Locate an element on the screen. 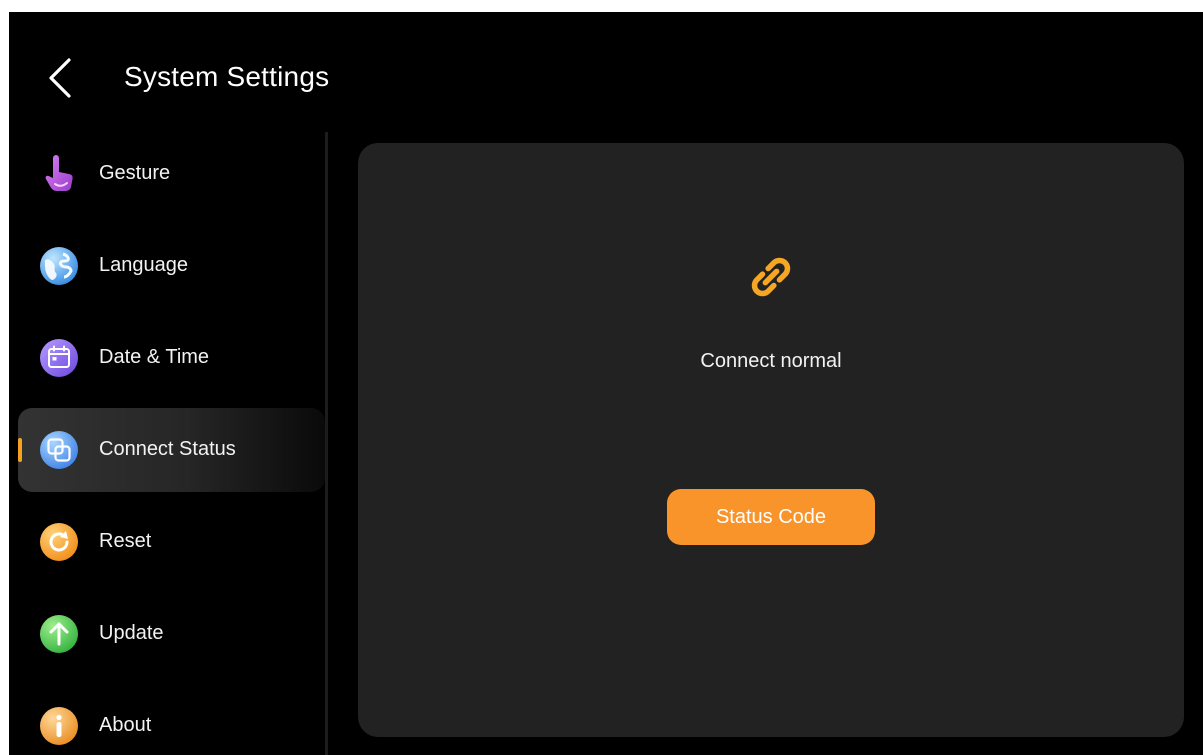  sidebar-item-label: Reset is located at coordinates (125, 541).